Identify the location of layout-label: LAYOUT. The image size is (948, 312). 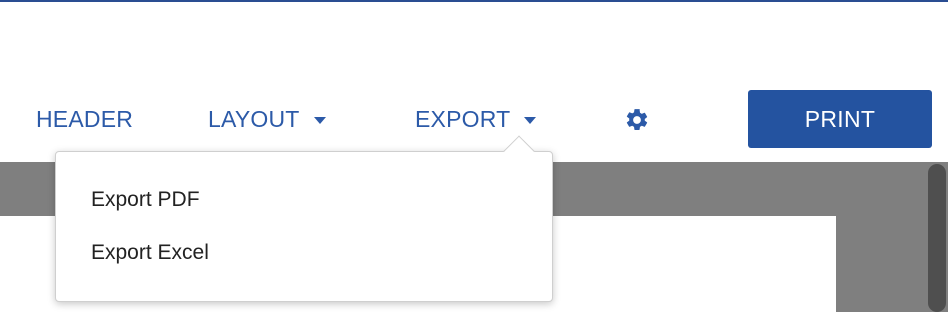
(254, 118).